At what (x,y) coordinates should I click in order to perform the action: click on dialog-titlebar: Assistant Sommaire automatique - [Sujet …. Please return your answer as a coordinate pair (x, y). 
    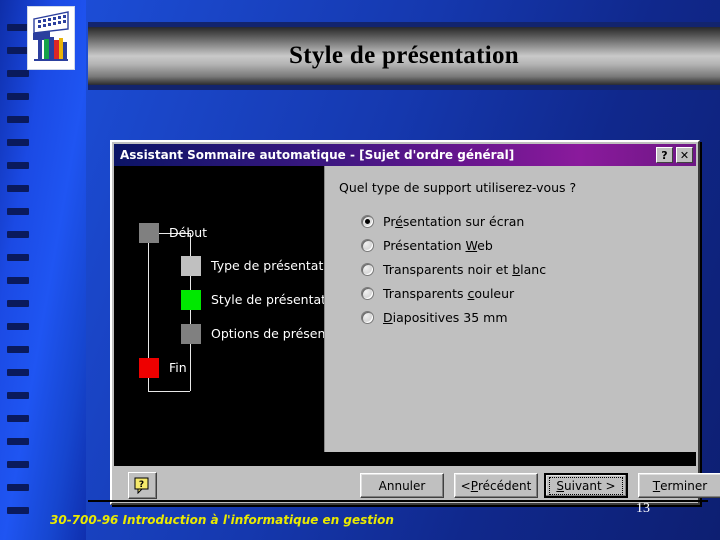
    Looking at the image, I should click on (405, 155).